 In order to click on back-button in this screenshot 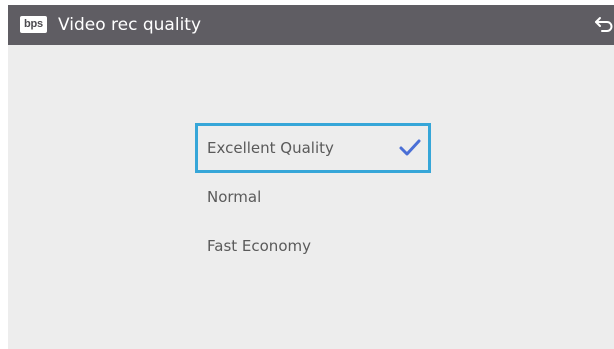, I will do `click(604, 25)`.